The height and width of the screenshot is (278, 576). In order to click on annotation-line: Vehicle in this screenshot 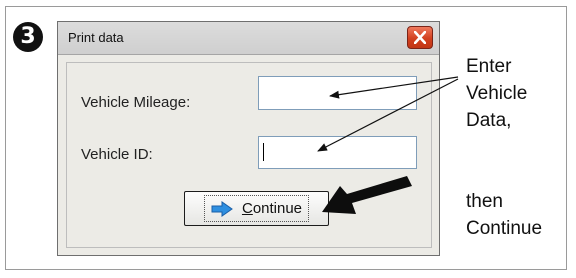, I will do `click(497, 93)`.